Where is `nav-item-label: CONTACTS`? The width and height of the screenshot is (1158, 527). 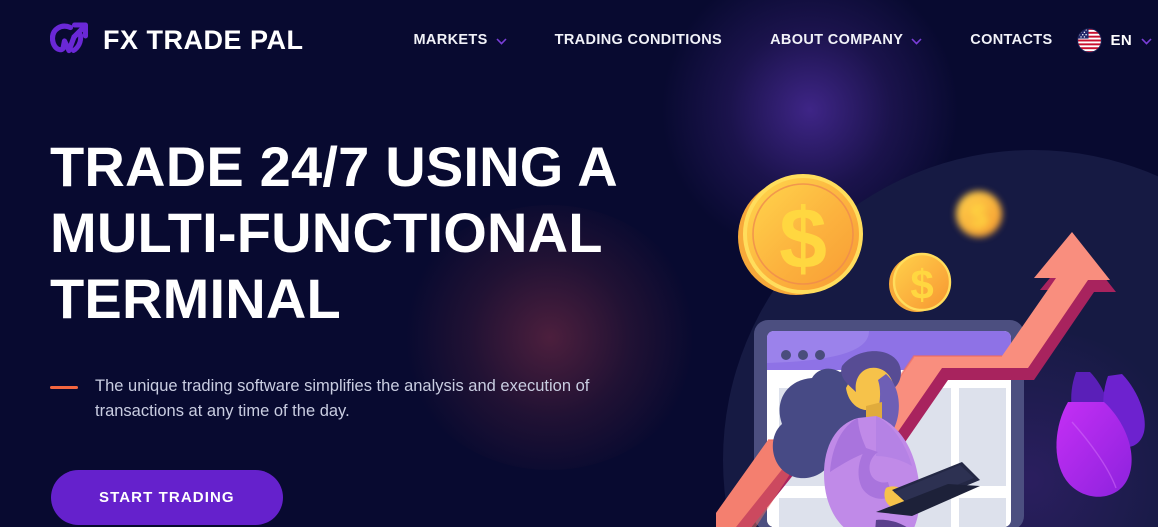
nav-item-label: CONTACTS is located at coordinates (1011, 40).